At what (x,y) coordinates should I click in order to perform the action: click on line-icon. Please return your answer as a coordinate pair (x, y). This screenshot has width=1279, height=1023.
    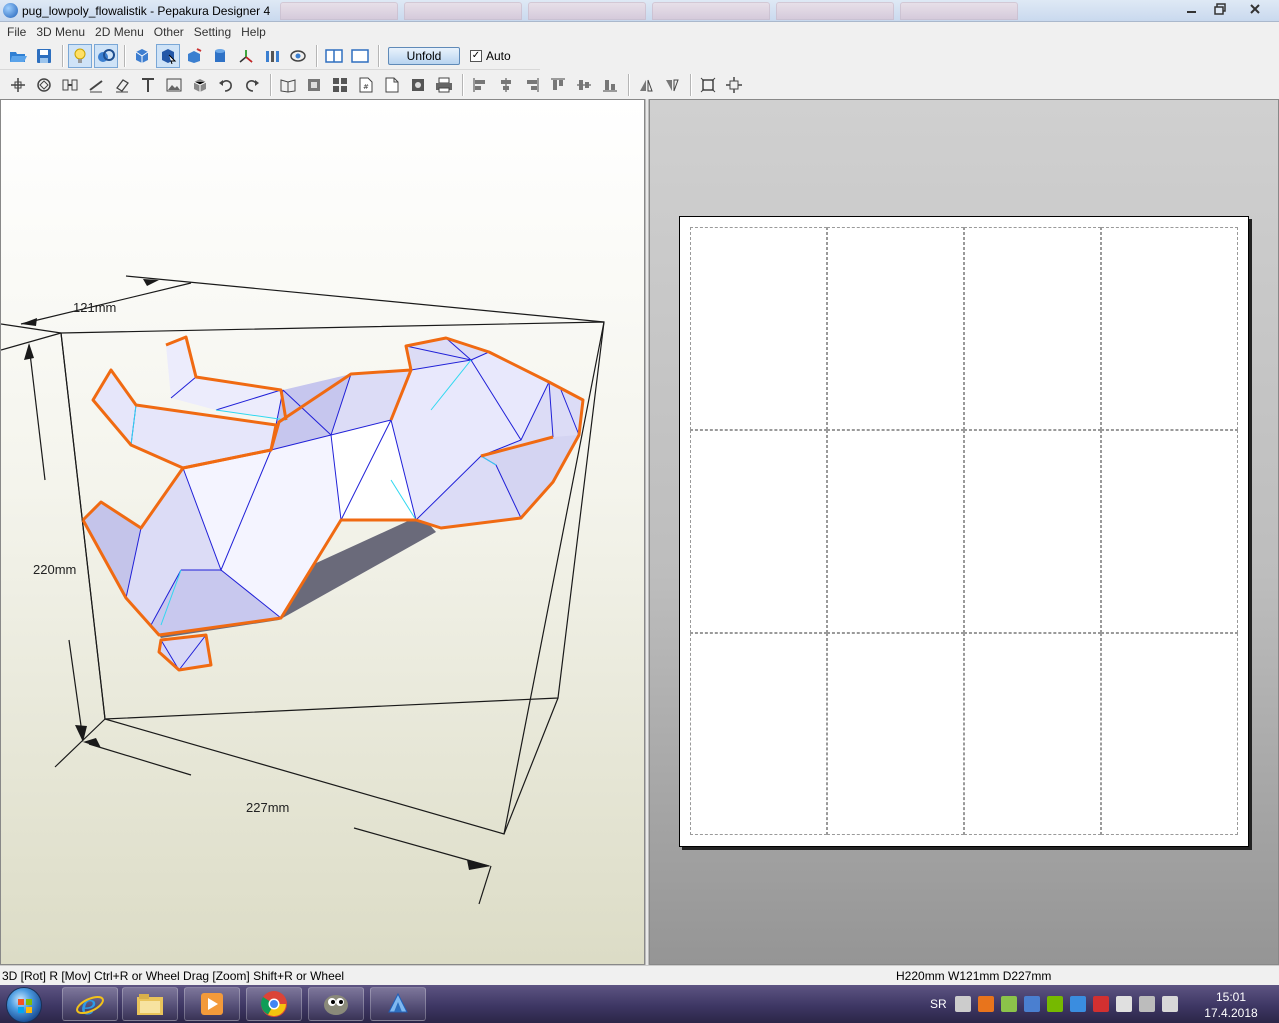
    Looking at the image, I should click on (96, 86).